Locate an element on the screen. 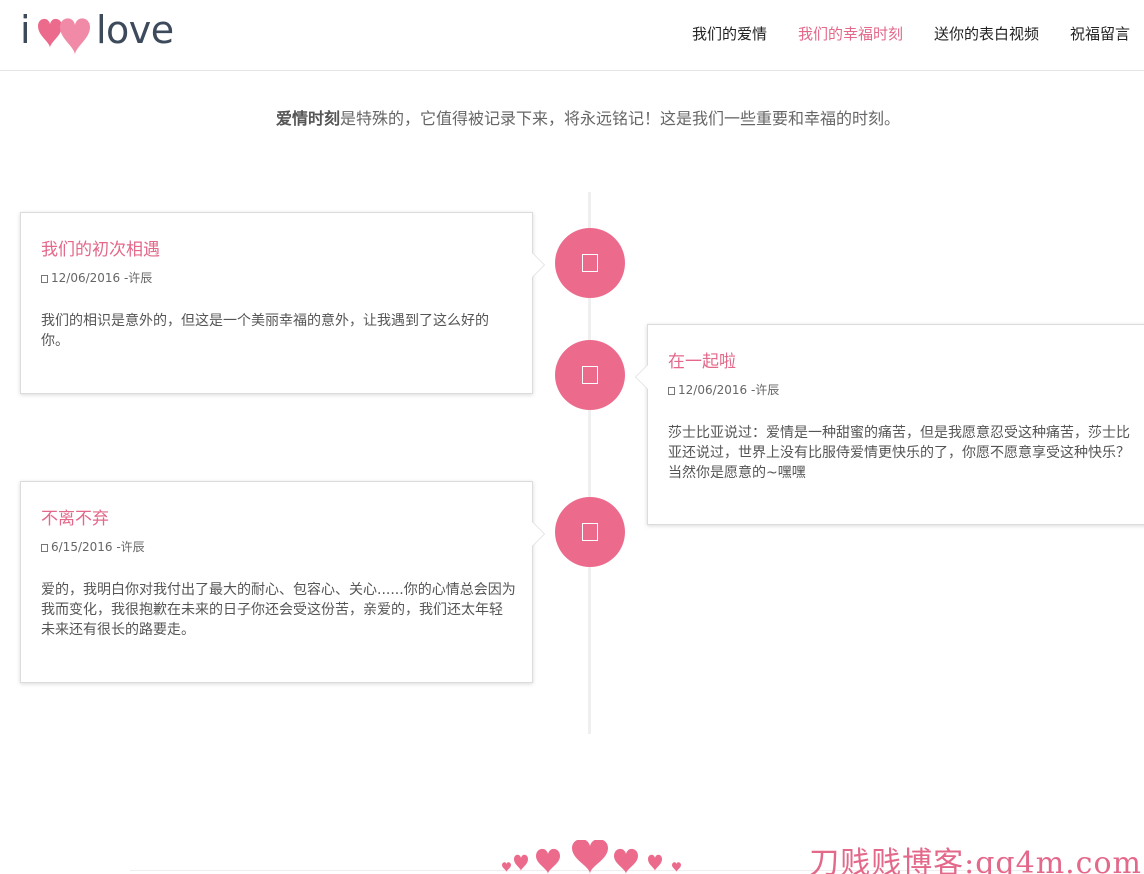 Image resolution: width=1144 pixels, height=874 pixels. intro-text: 爱情时刻是特殊的，它值得被记录下来，将永远铭记！这是我们一些重要和幸福的时刻。 is located at coordinates (572, 117).